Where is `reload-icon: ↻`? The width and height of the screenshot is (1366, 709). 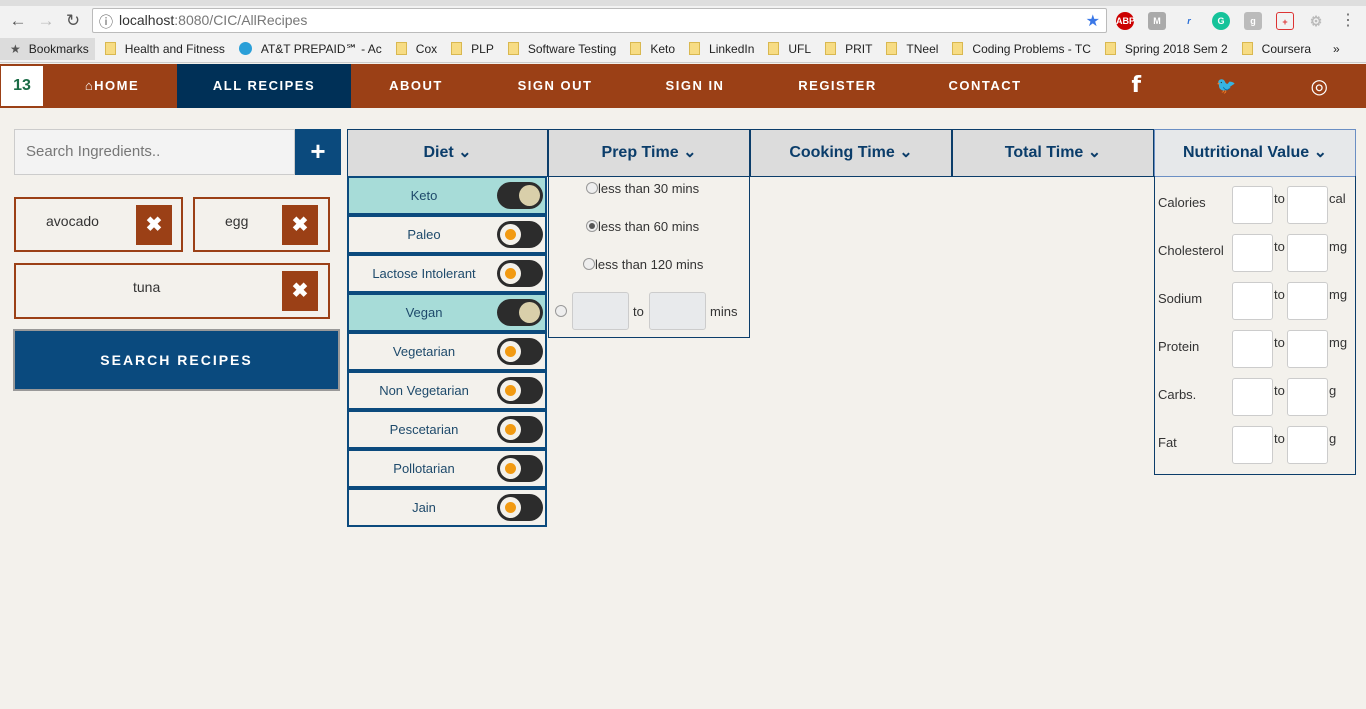 reload-icon: ↻ is located at coordinates (73, 21).